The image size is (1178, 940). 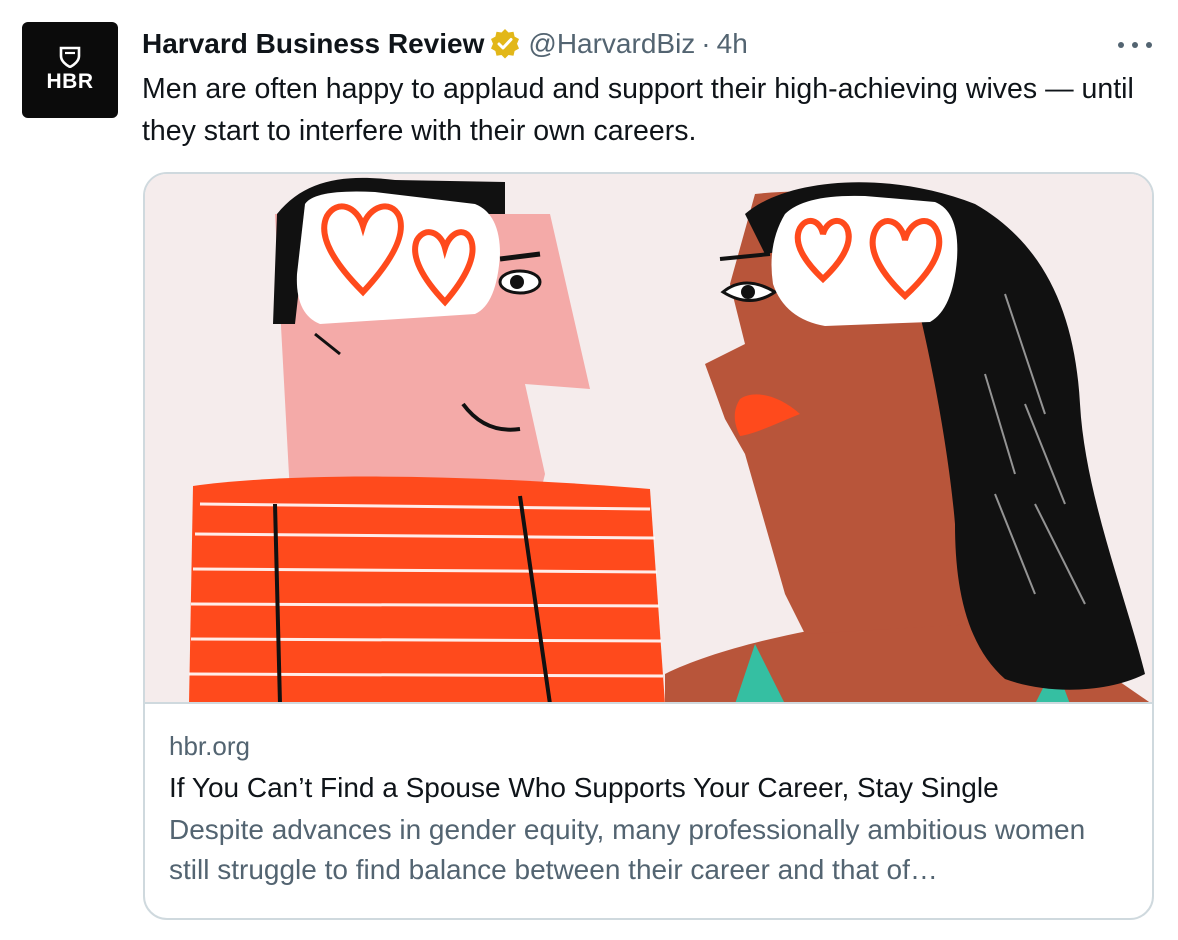 I want to click on woman-heart-eye-patch, so click(x=864, y=260).